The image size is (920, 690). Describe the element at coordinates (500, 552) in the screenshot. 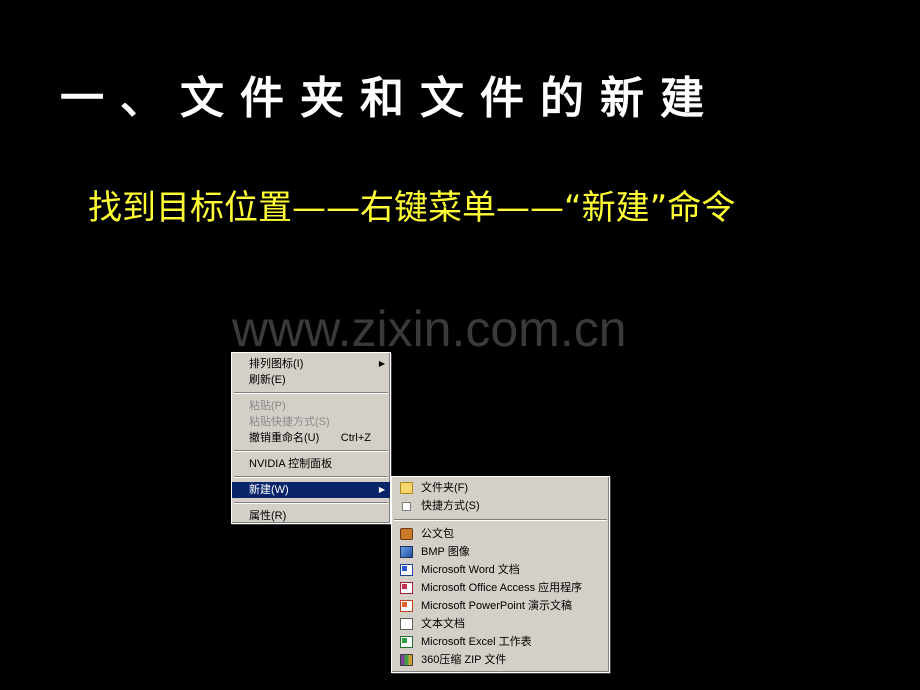

I see `submenu-item-bmp: BMP 图像` at that location.